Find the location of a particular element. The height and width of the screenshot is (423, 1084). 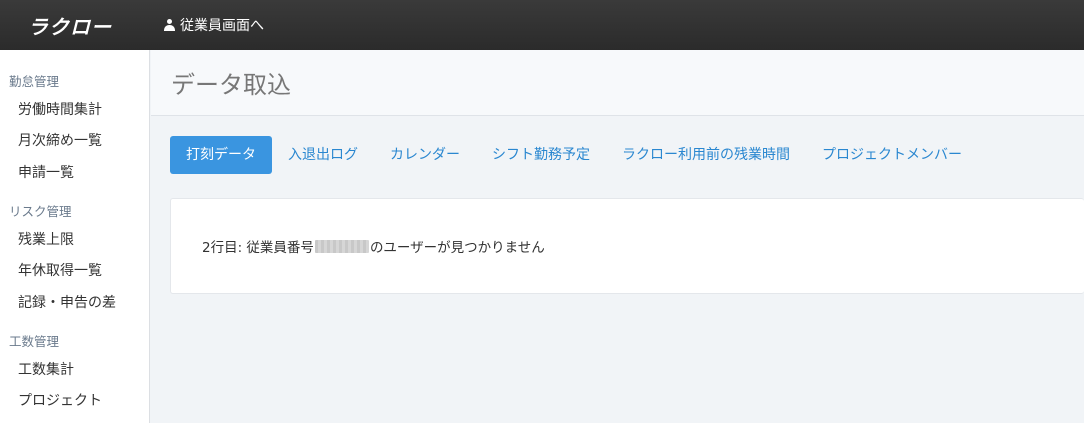

page-header: データ取込 is located at coordinates (617, 83).